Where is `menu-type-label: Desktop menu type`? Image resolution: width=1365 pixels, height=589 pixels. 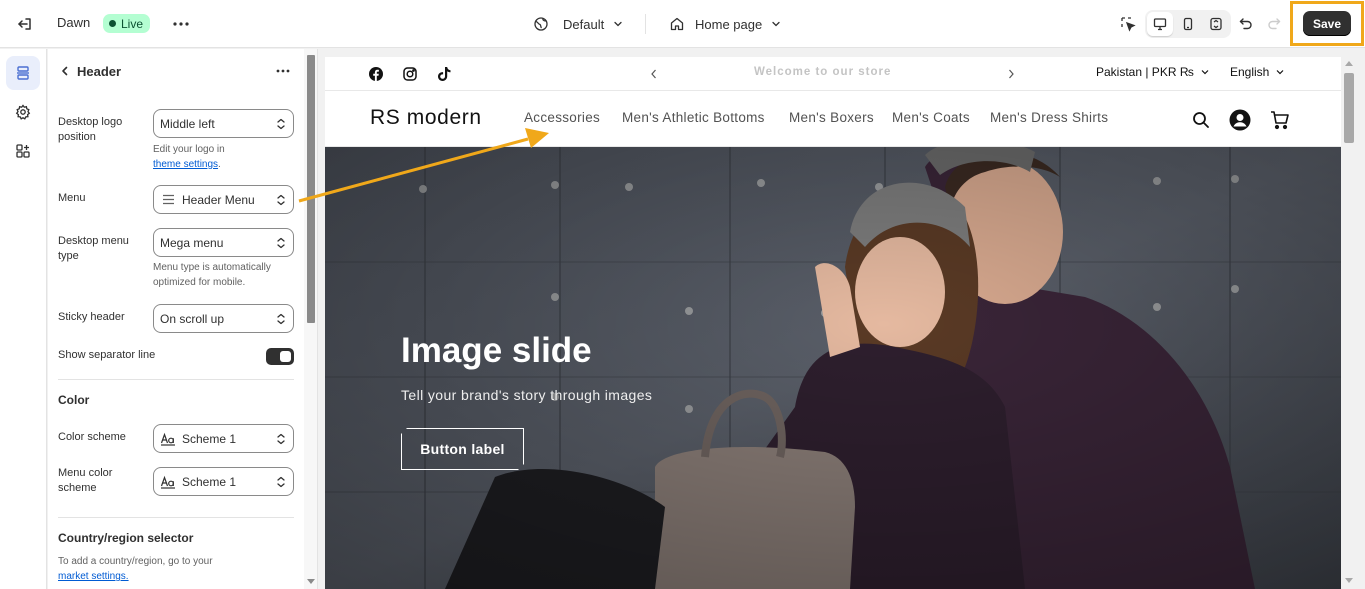
menu-type-label: Desktop menu type is located at coordinates (93, 248).